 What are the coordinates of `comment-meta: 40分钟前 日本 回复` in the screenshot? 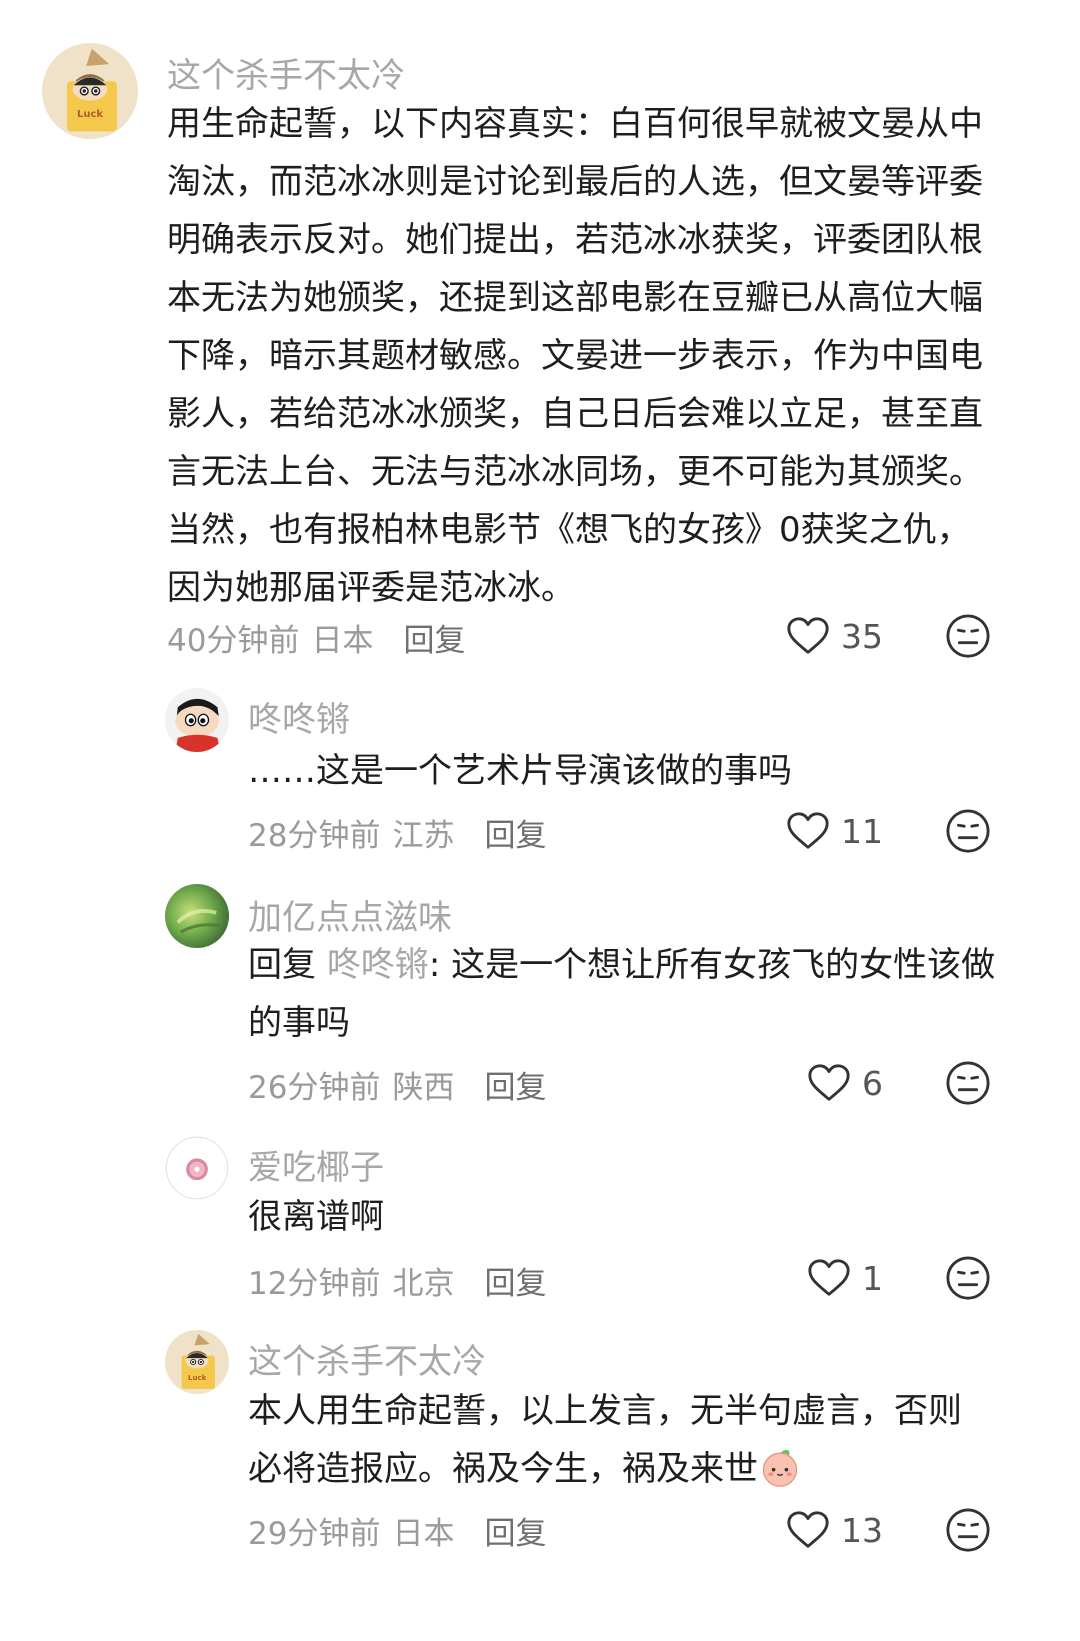 It's located at (316, 637).